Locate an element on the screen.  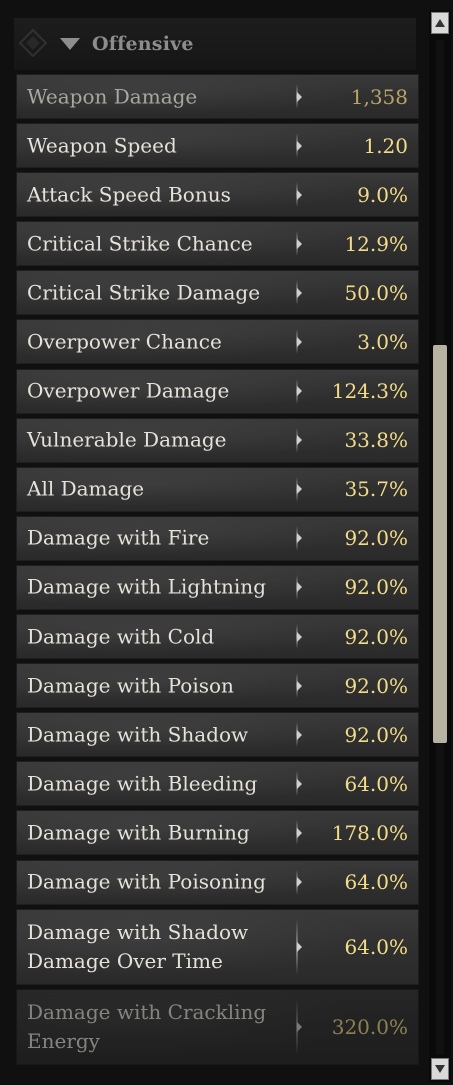
stat-row: Vulnerable Damage 33.8% is located at coordinates (217, 440).